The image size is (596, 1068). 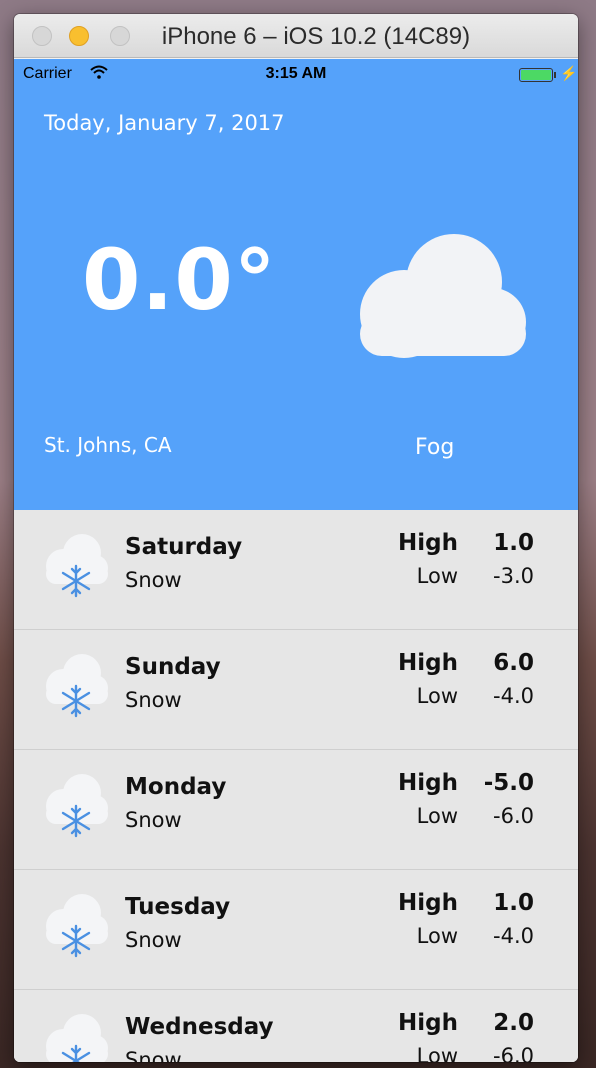 What do you see at coordinates (569, 73) in the screenshot?
I see `charging-icon: ⚡` at bounding box center [569, 73].